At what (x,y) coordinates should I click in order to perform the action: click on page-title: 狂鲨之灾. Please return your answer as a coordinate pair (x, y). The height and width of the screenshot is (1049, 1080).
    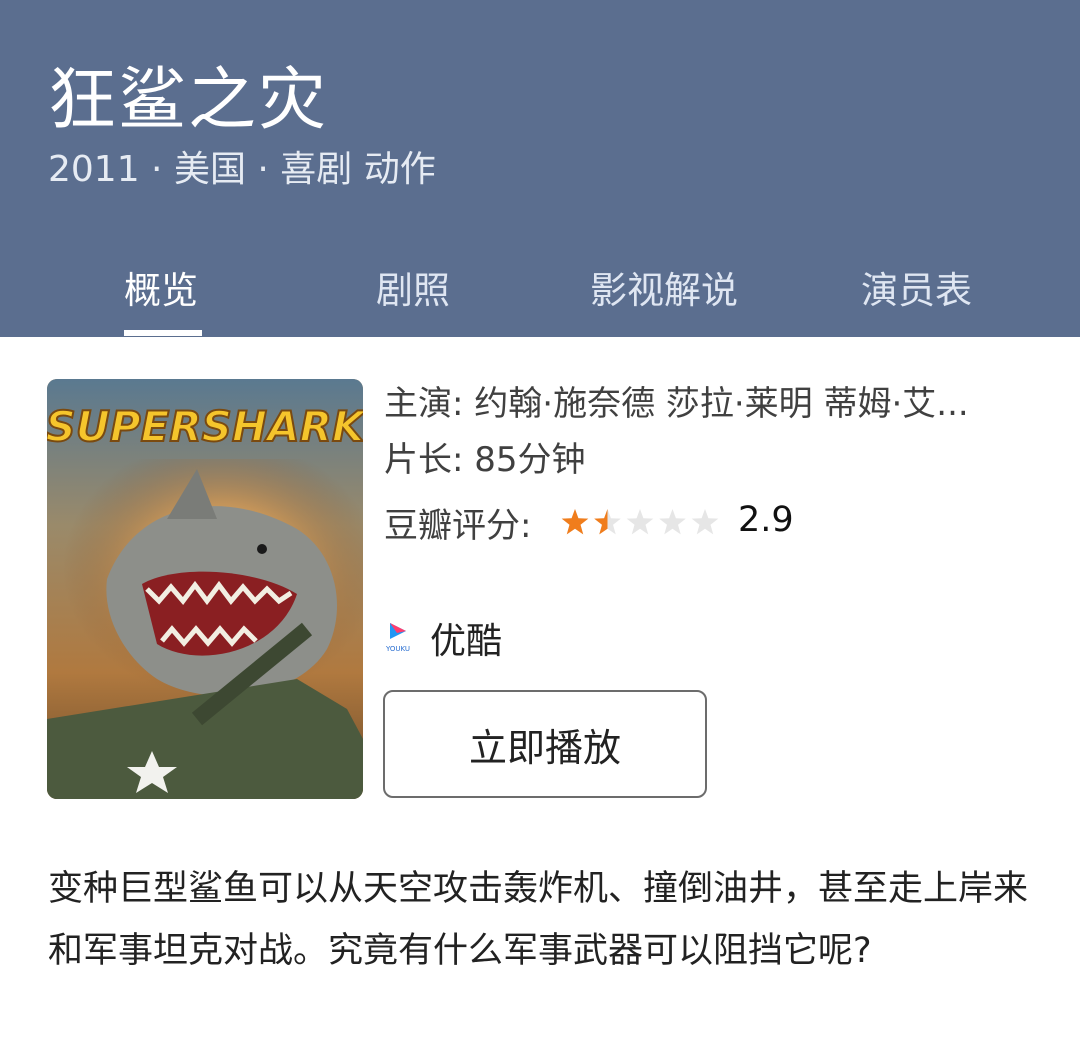
    Looking at the image, I should click on (188, 100).